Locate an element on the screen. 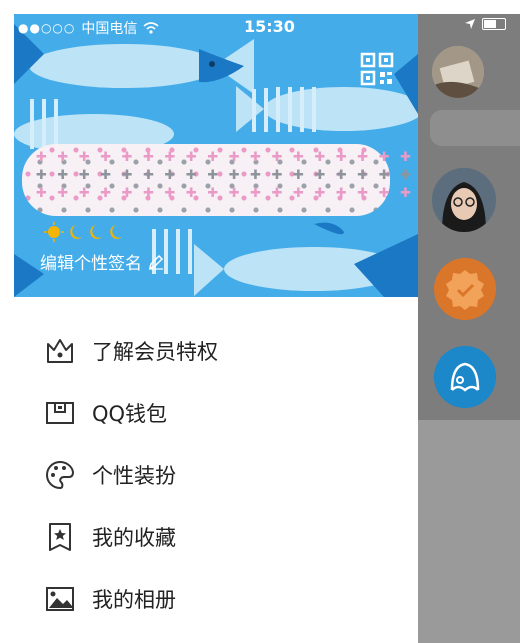  crown-icon is located at coordinates (60, 351).